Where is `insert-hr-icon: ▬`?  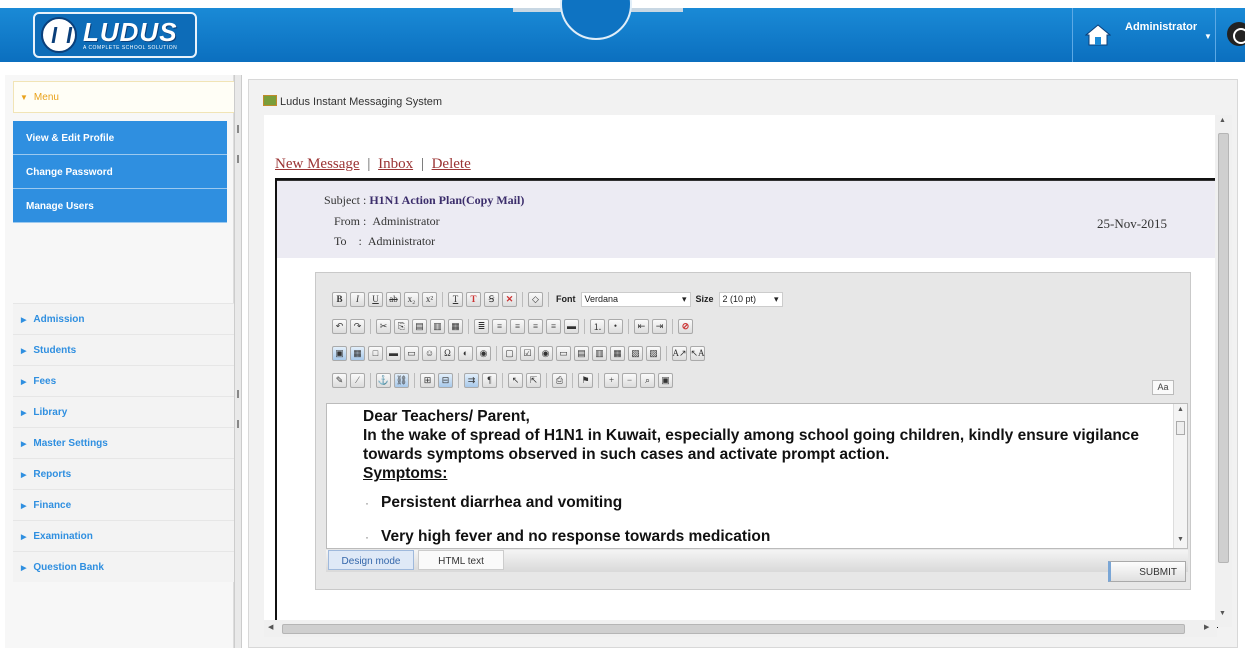 insert-hr-icon: ▬ is located at coordinates (393, 353).